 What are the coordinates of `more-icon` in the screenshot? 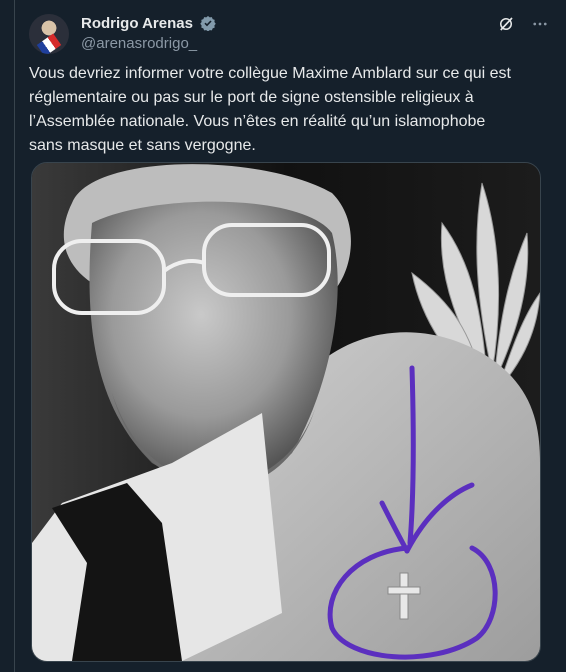 It's located at (540, 24).